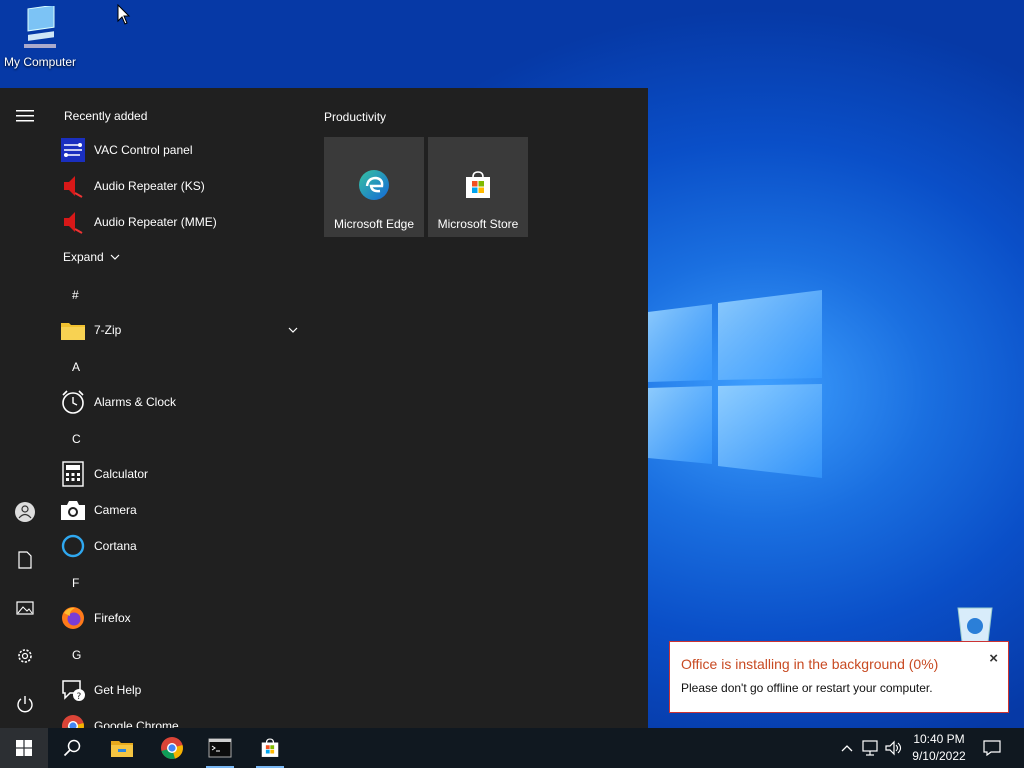  Describe the element at coordinates (993, 658) in the screenshot. I see `close-icon: ×` at that location.